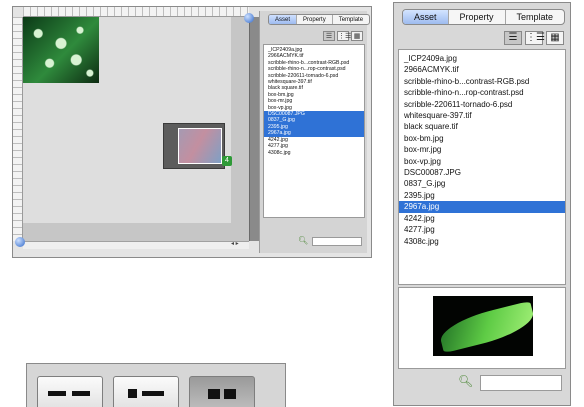  Describe the element at coordinates (70, 391) in the screenshot. I see `list-view-button` at that location.